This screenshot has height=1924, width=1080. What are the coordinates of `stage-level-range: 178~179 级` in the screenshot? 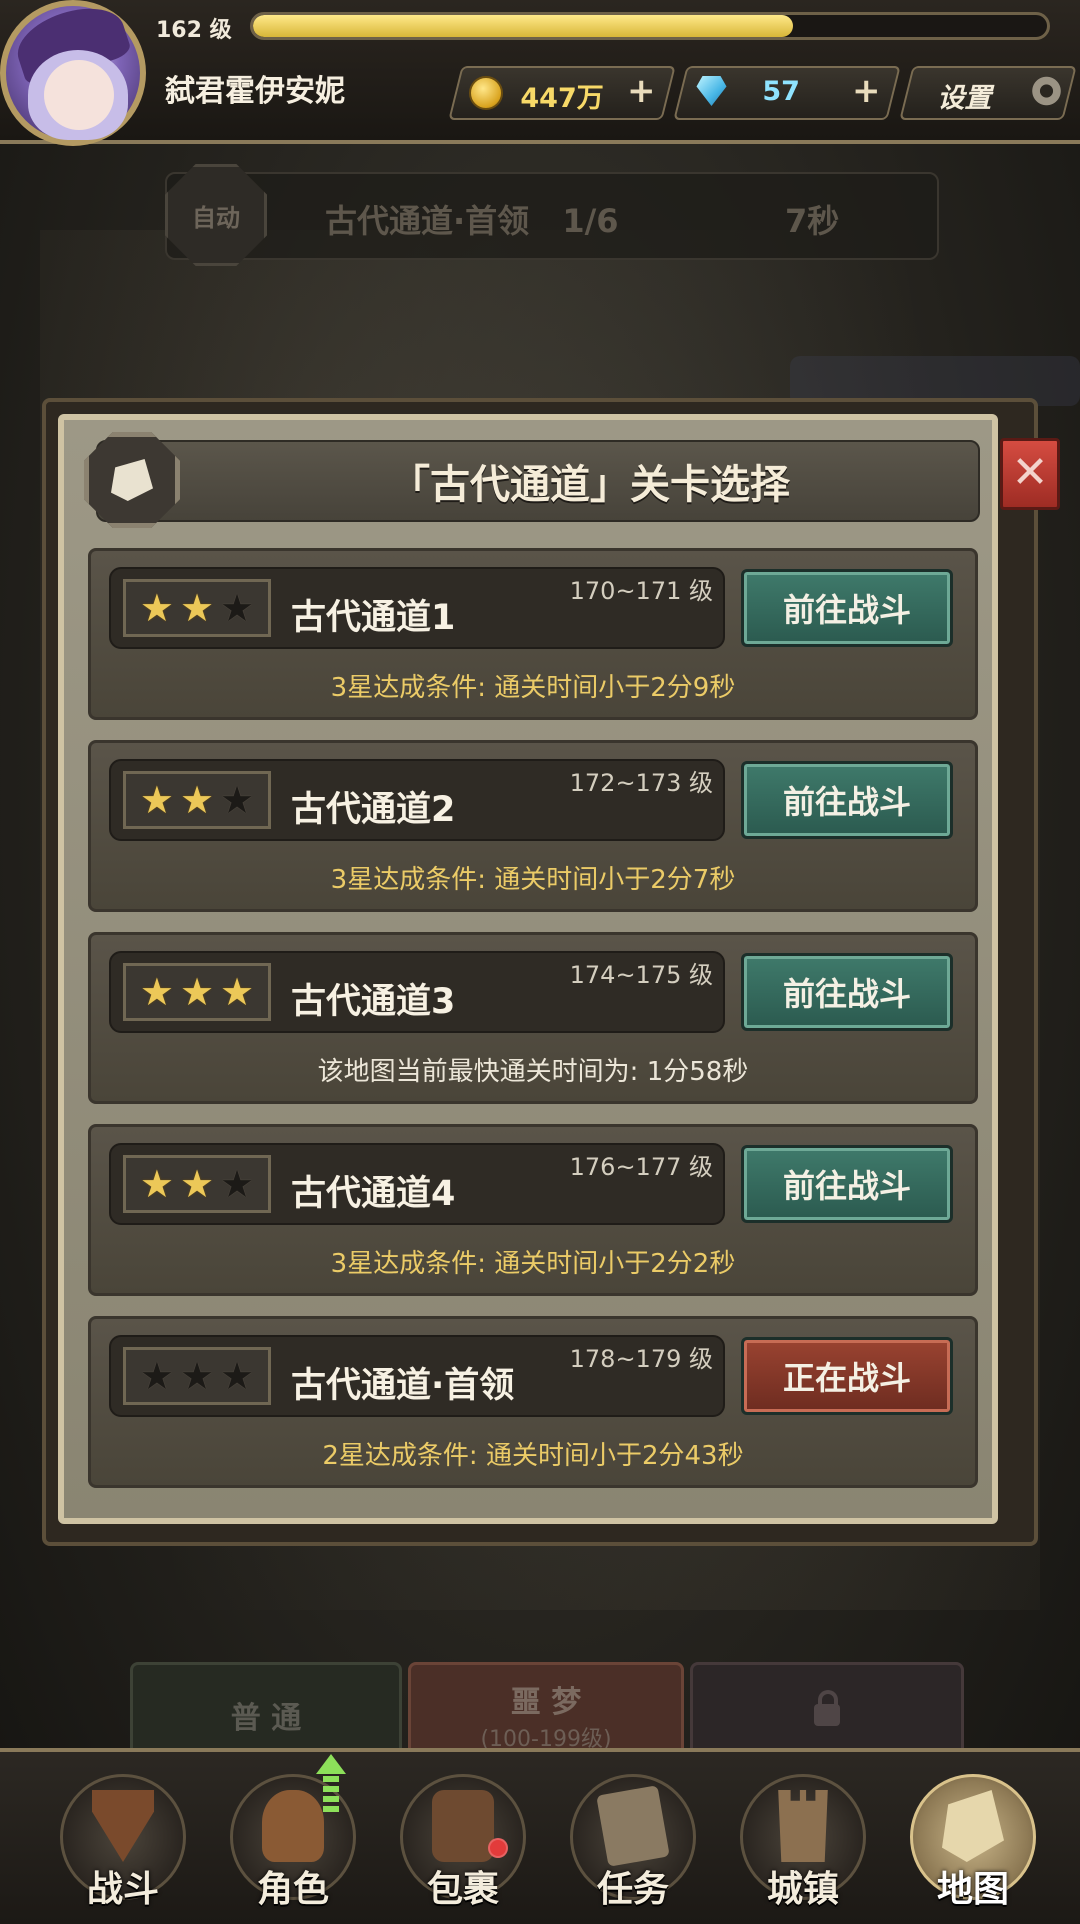 It's located at (641, 1359).